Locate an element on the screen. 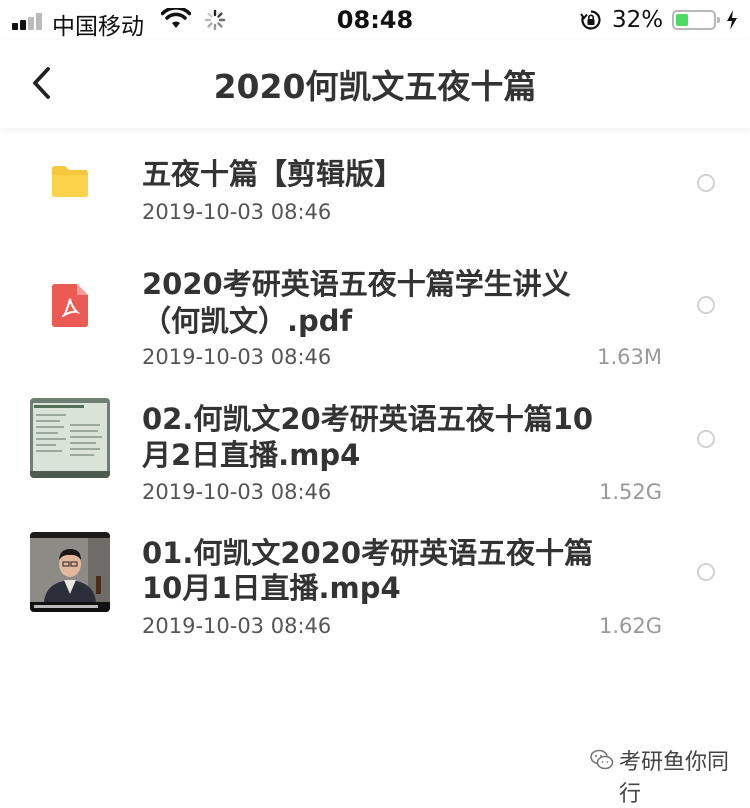  pdf-icon is located at coordinates (70, 305).